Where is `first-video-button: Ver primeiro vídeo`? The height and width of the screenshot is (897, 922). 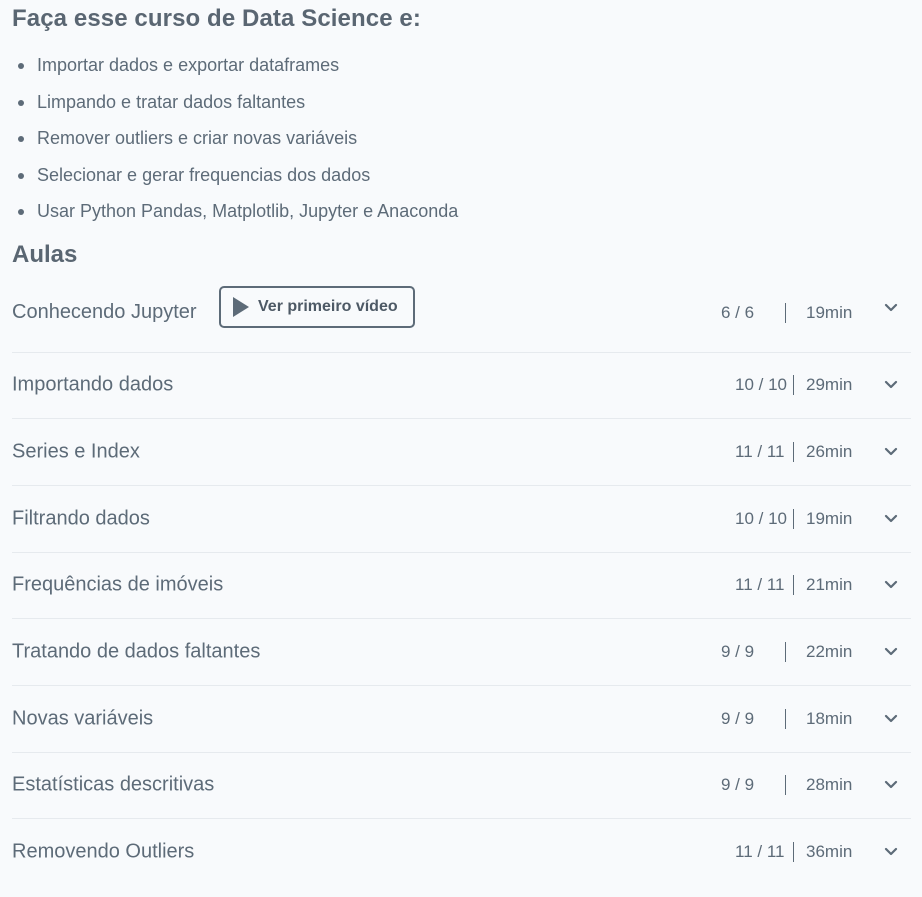
first-video-button: Ver primeiro vídeo is located at coordinates (317, 306).